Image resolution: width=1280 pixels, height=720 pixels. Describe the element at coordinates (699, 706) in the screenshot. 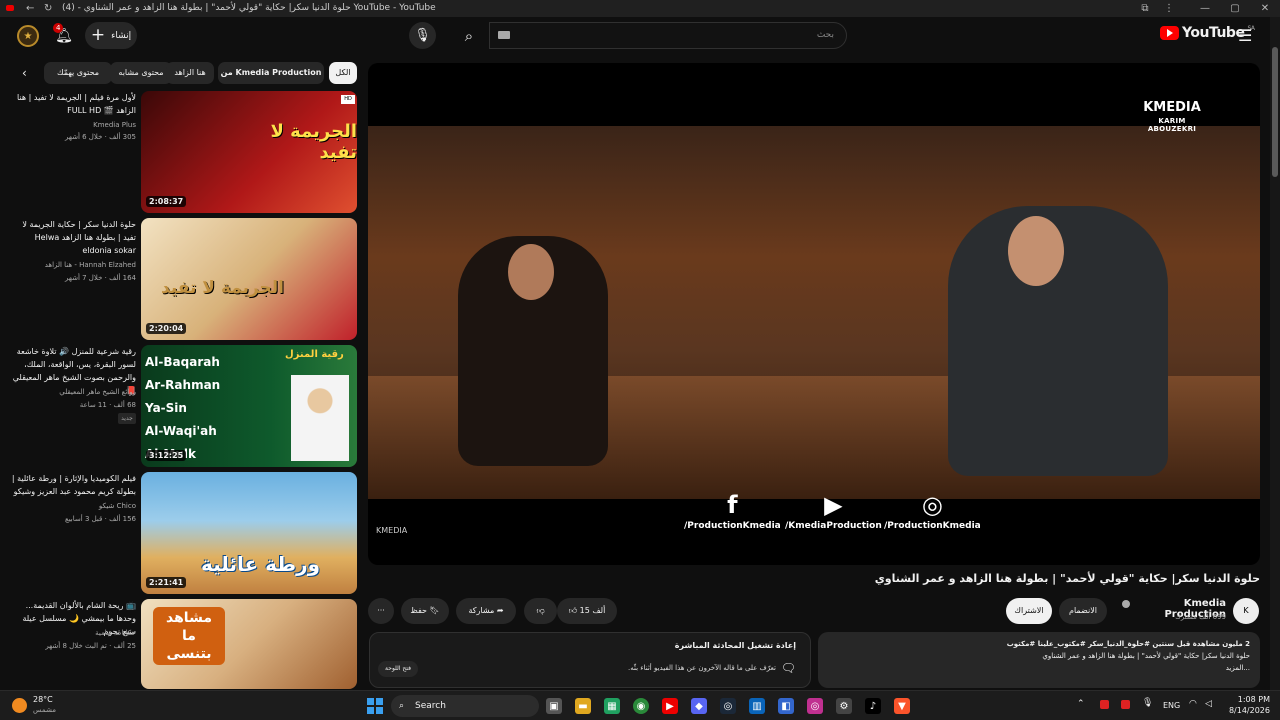

I see `discord-icon: ◆` at that location.